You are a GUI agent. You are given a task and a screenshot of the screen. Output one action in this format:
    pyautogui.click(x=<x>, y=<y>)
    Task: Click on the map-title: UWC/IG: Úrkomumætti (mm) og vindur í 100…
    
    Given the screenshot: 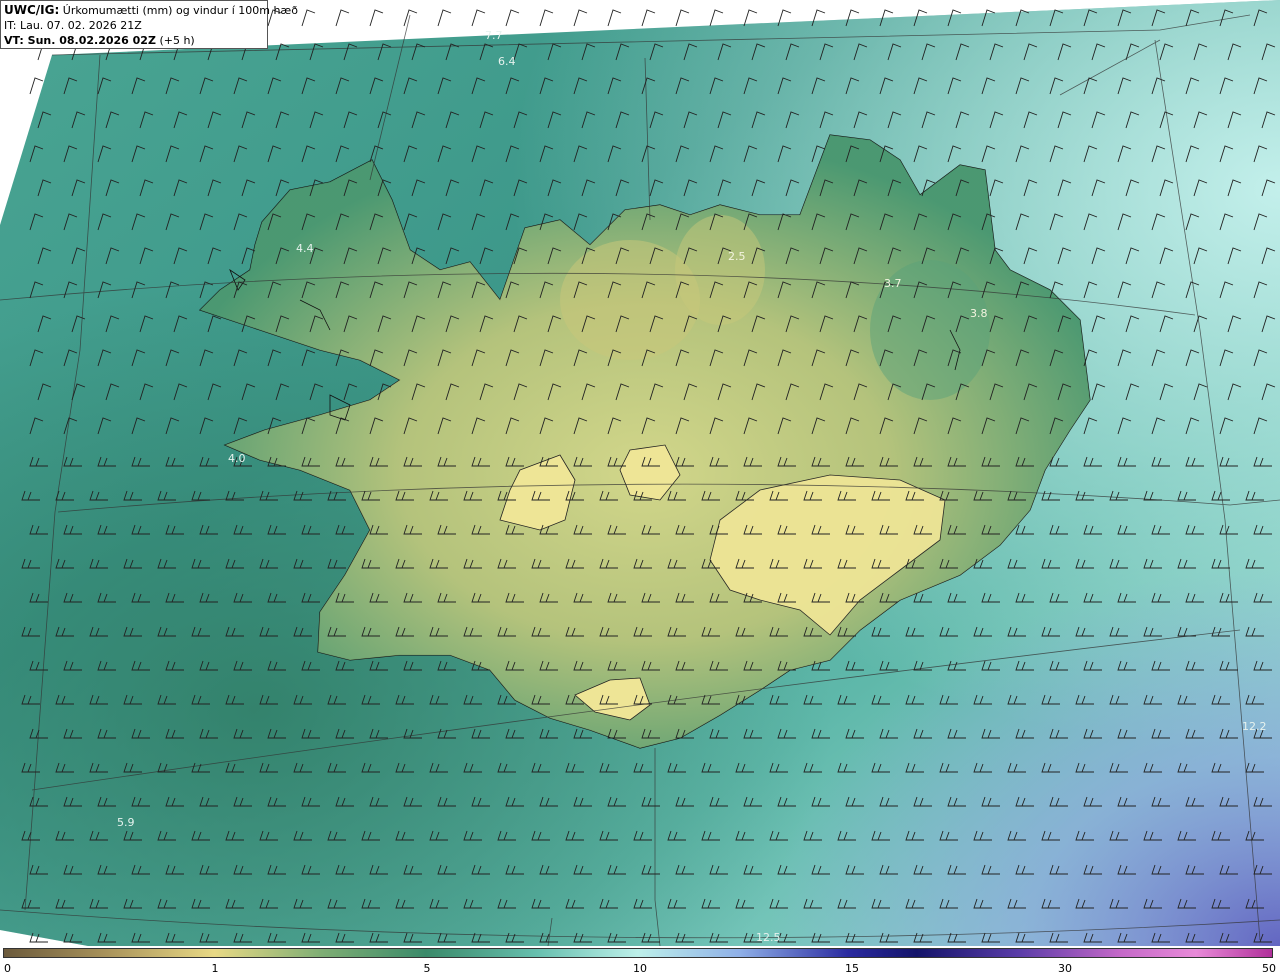 What is the action you would take?
    pyautogui.click(x=151, y=10)
    